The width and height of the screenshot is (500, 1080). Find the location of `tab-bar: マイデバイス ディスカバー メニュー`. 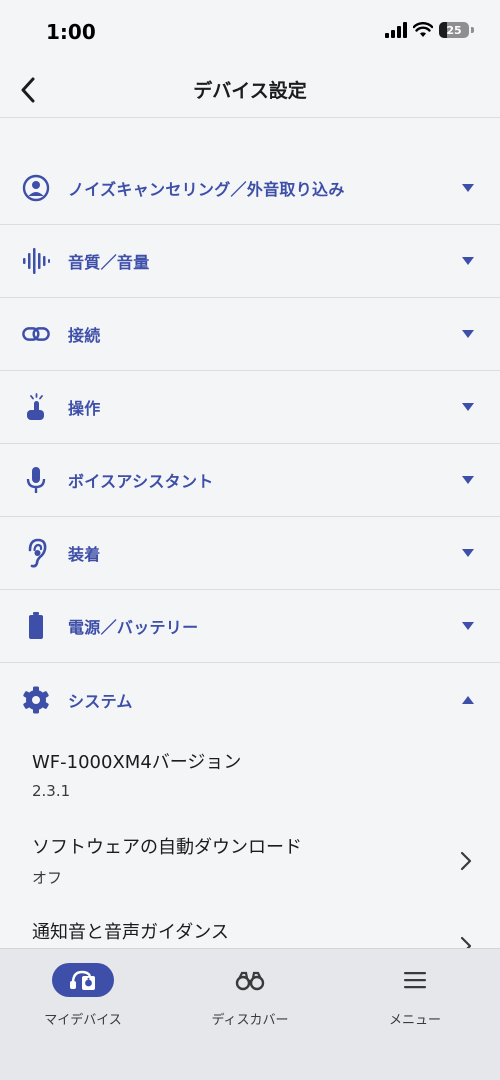

tab-bar: マイデバイス ディスカバー メニュー is located at coordinates (250, 1014).